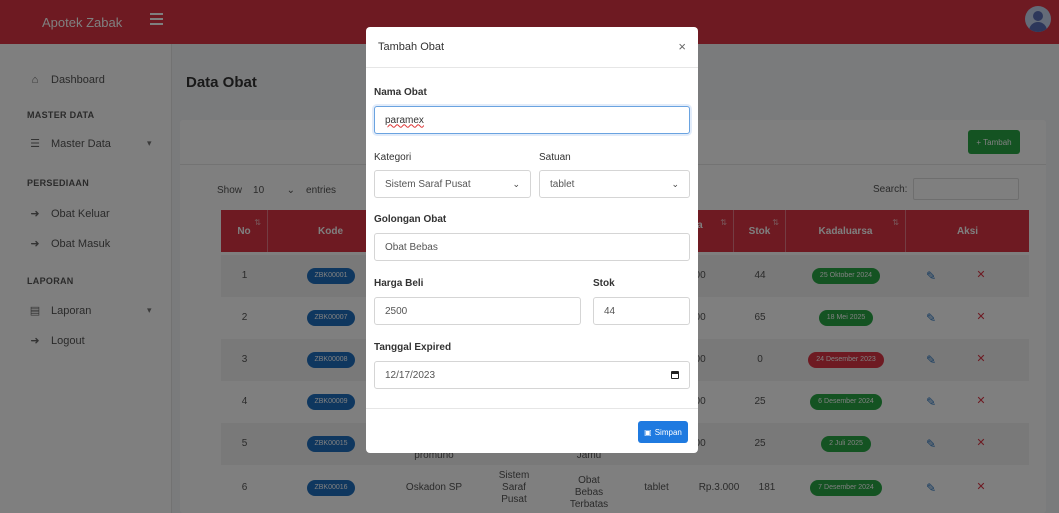 Image resolution: width=1059 pixels, height=513 pixels. What do you see at coordinates (532, 120) in the screenshot?
I see `nama-obat-input: paramex` at bounding box center [532, 120].